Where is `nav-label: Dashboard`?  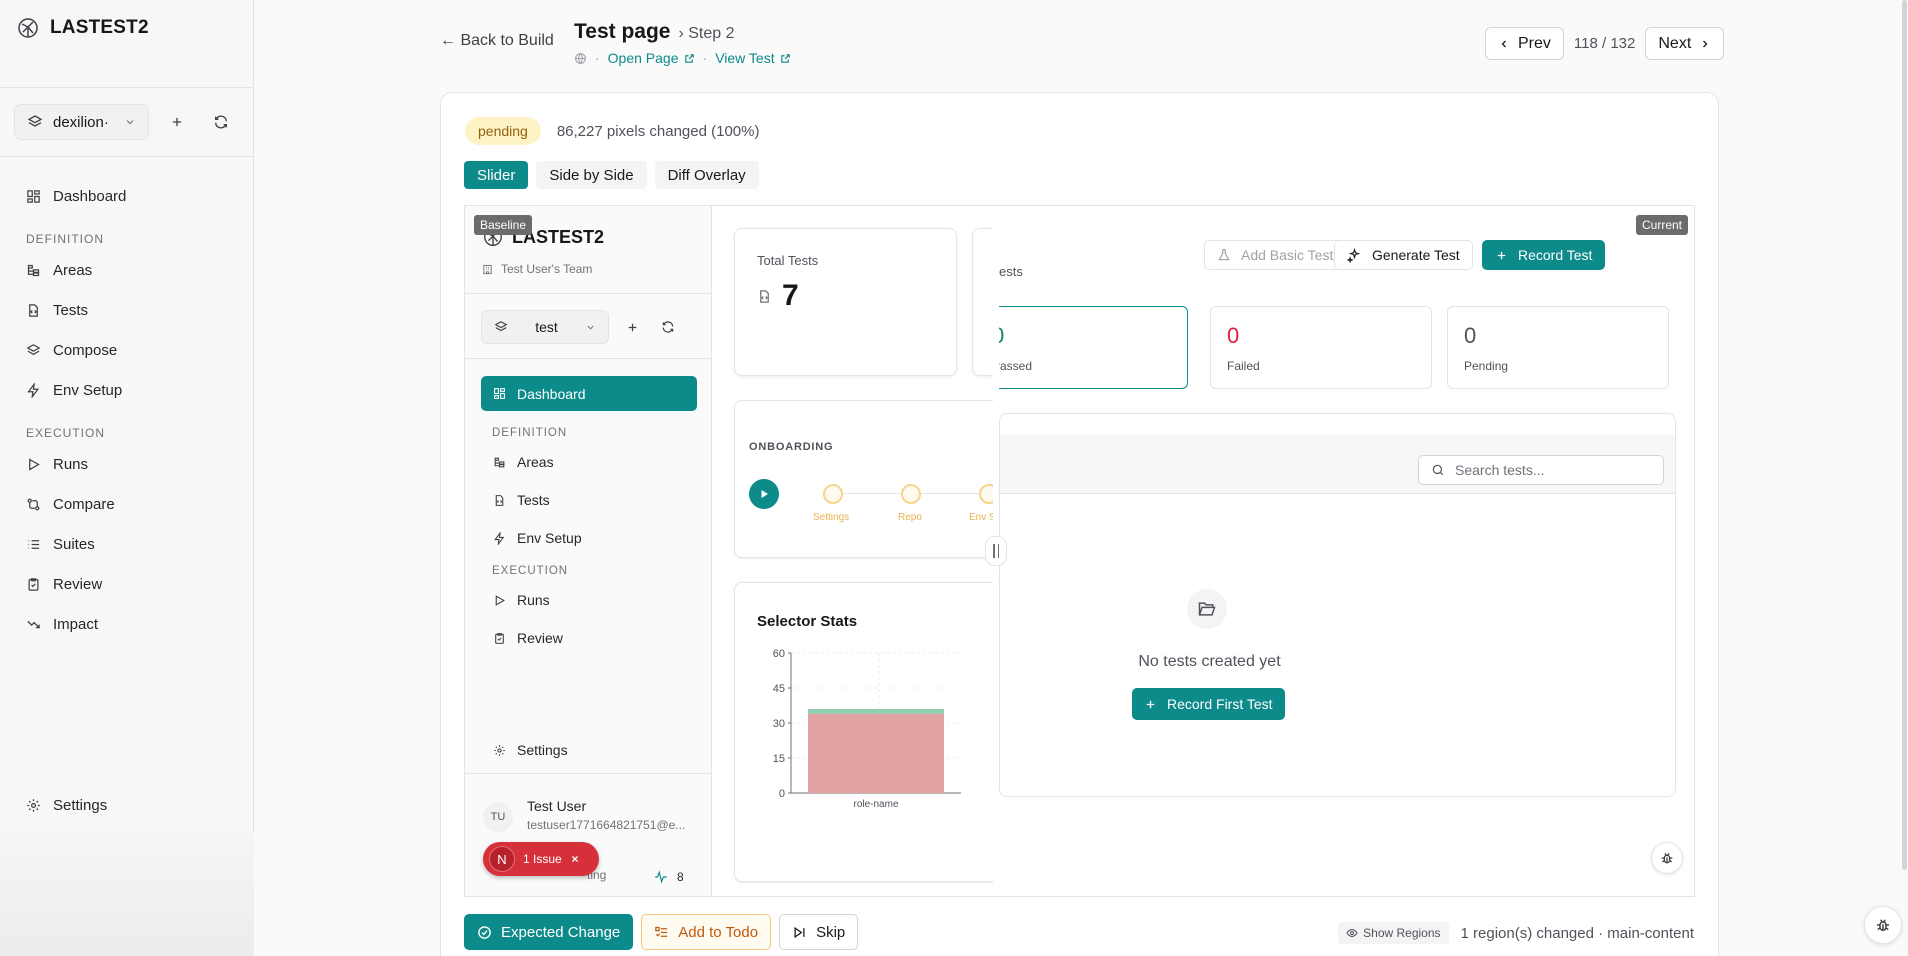
nav-label: Dashboard is located at coordinates (551, 393).